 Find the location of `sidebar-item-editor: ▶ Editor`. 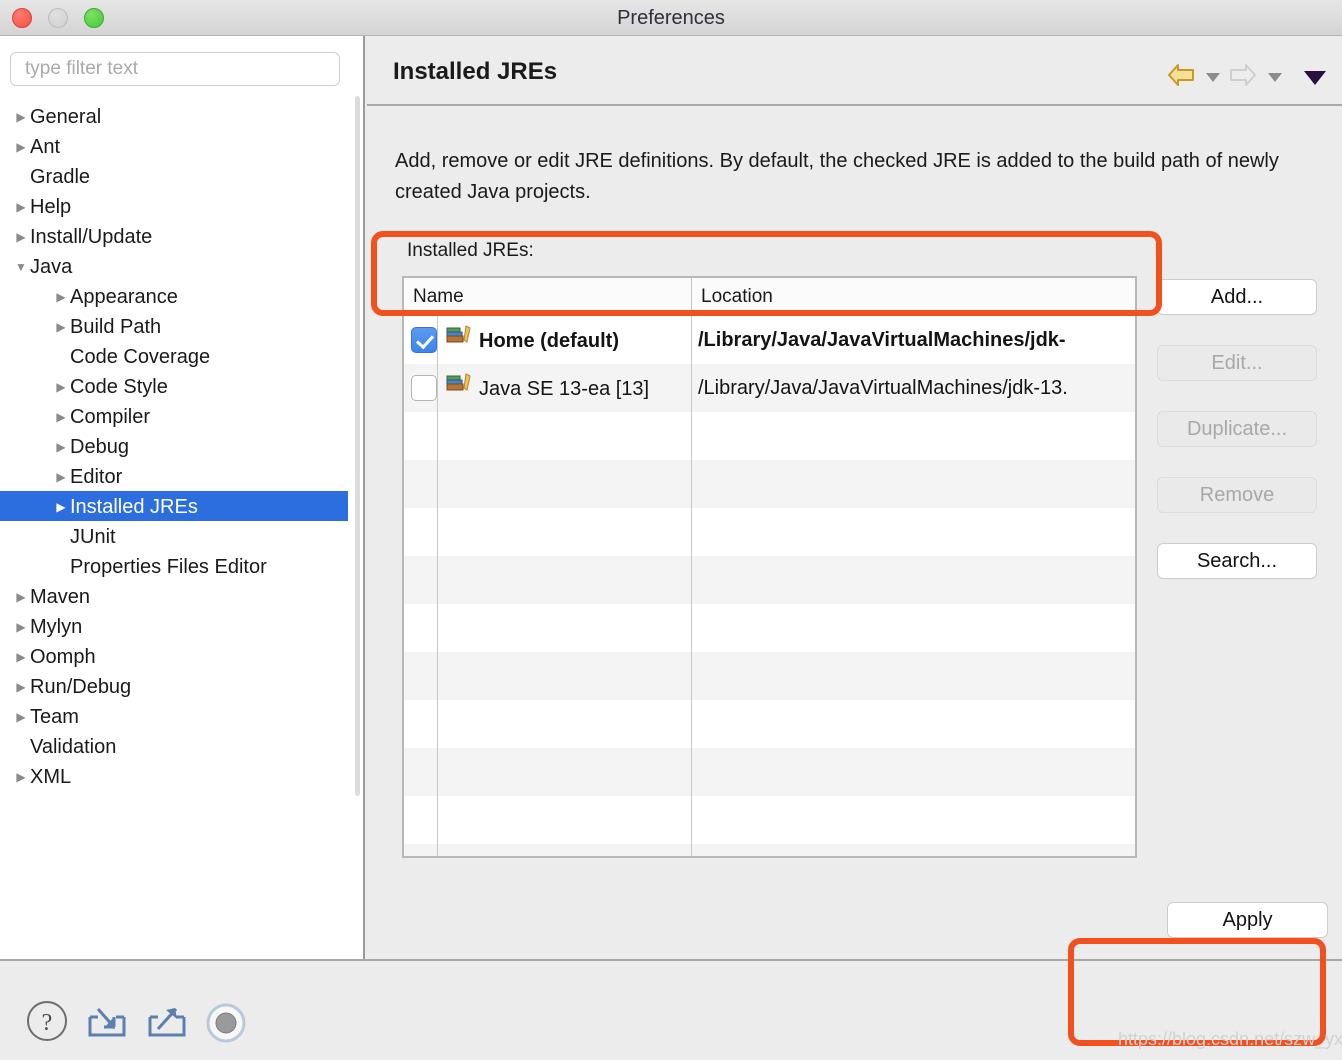

sidebar-item-editor: ▶ Editor is located at coordinates (174, 476).